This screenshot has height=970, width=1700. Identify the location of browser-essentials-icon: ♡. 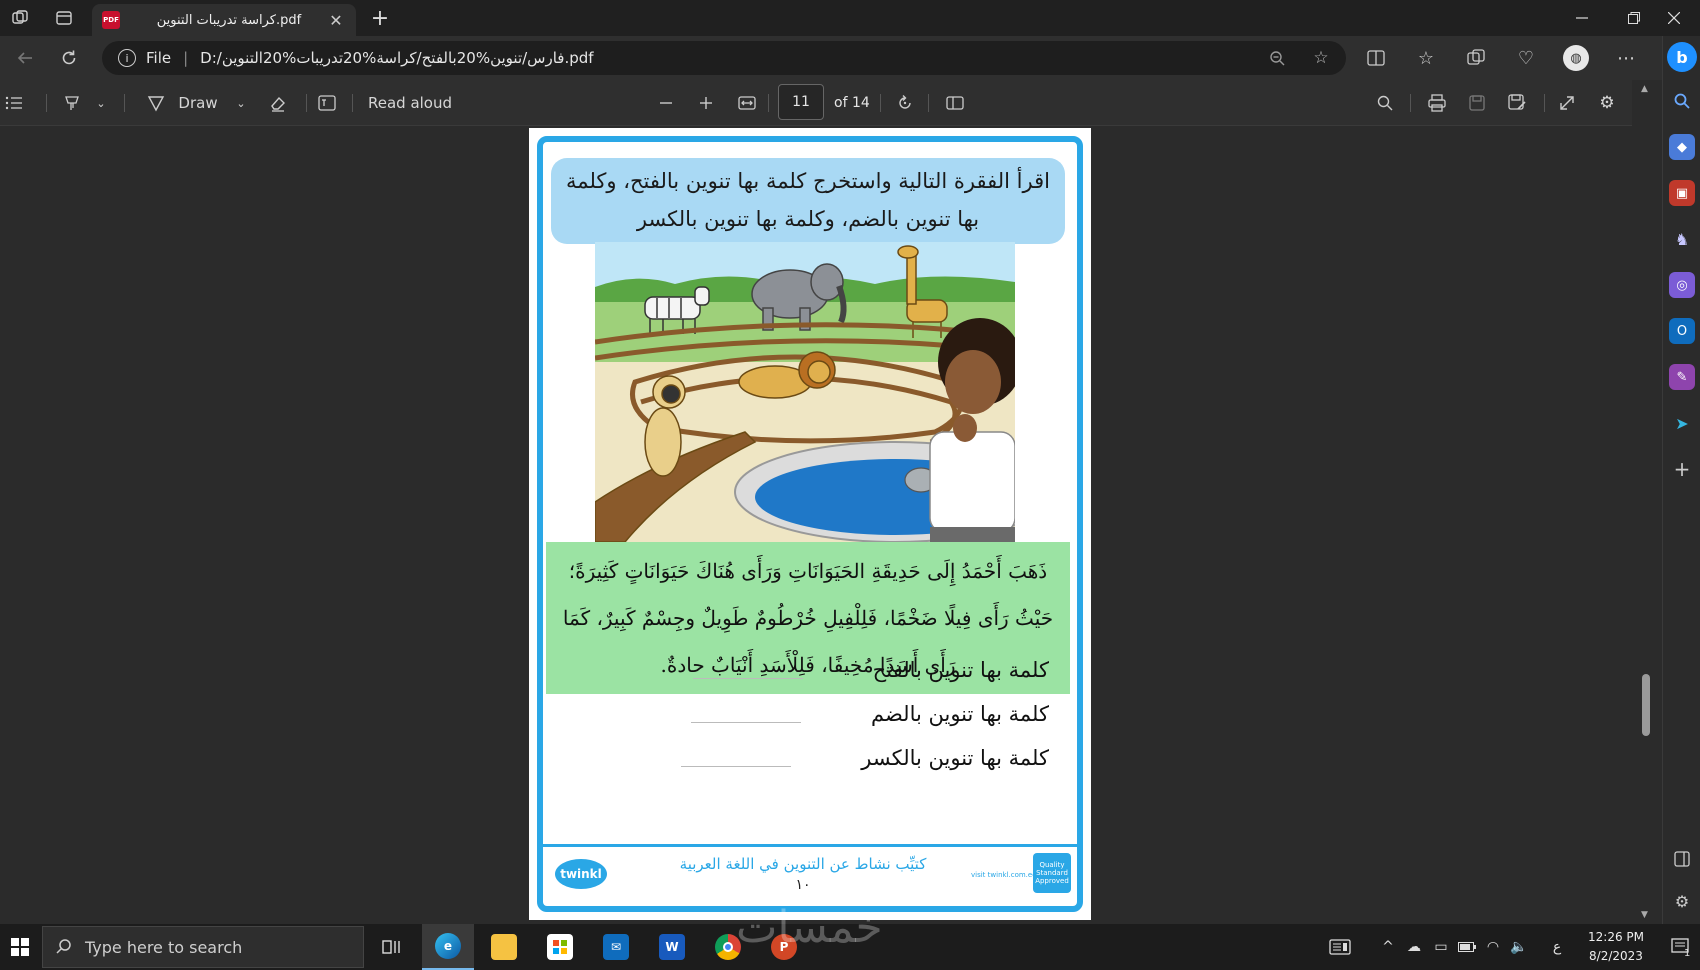
(1526, 58).